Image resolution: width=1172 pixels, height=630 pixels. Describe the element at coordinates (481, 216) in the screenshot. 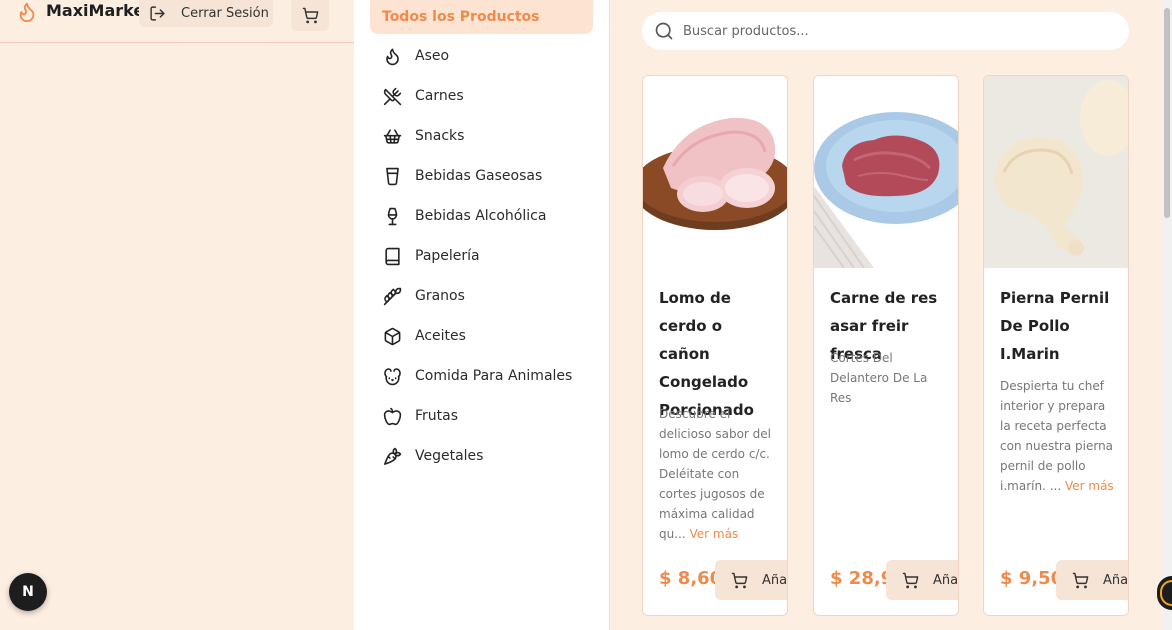

I see `category-label: Bebidas Alcohólica` at that location.